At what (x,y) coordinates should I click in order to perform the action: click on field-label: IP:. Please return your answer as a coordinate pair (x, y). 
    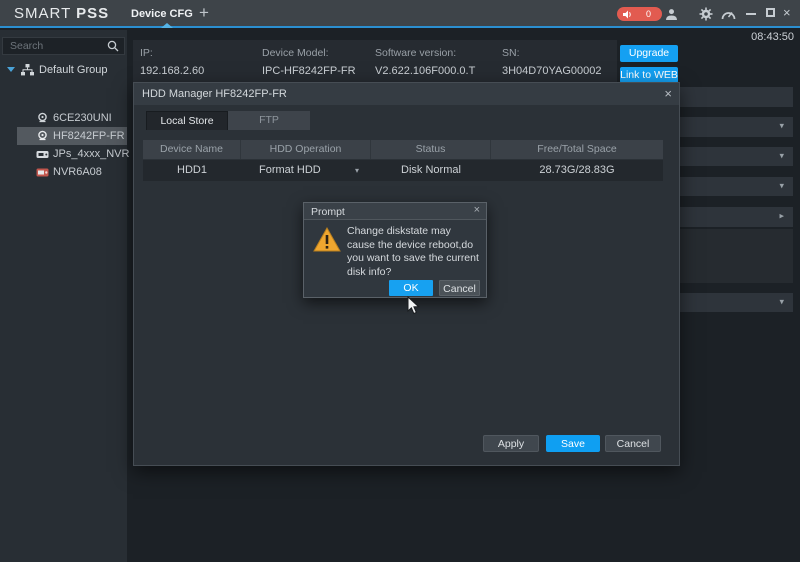
    Looking at the image, I should click on (146, 53).